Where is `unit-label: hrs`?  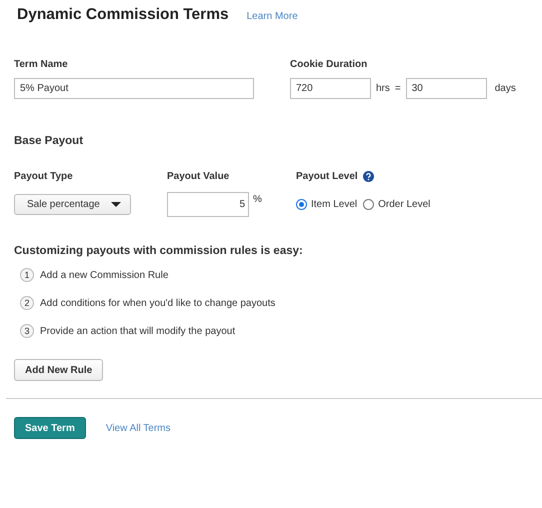 unit-label: hrs is located at coordinates (383, 88).